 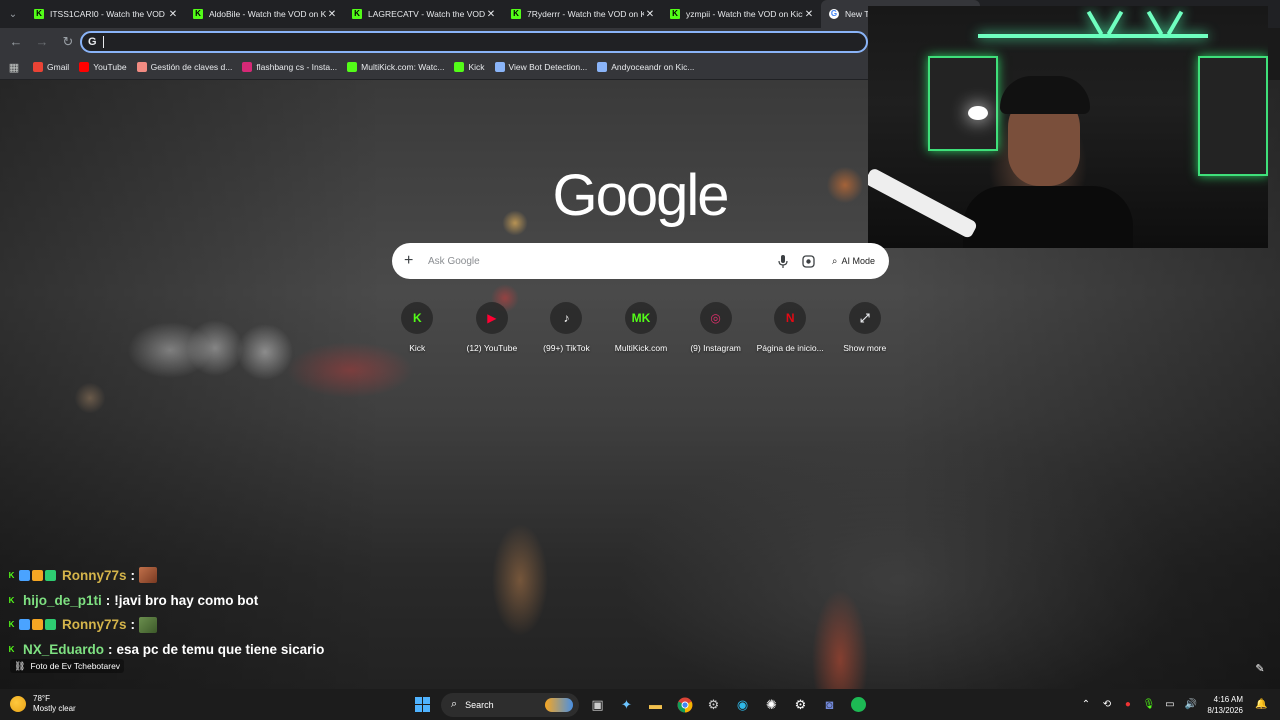 What do you see at coordinates (492, 330) in the screenshot?
I see `shortcut-tile: ▶ (12) YouTube` at bounding box center [492, 330].